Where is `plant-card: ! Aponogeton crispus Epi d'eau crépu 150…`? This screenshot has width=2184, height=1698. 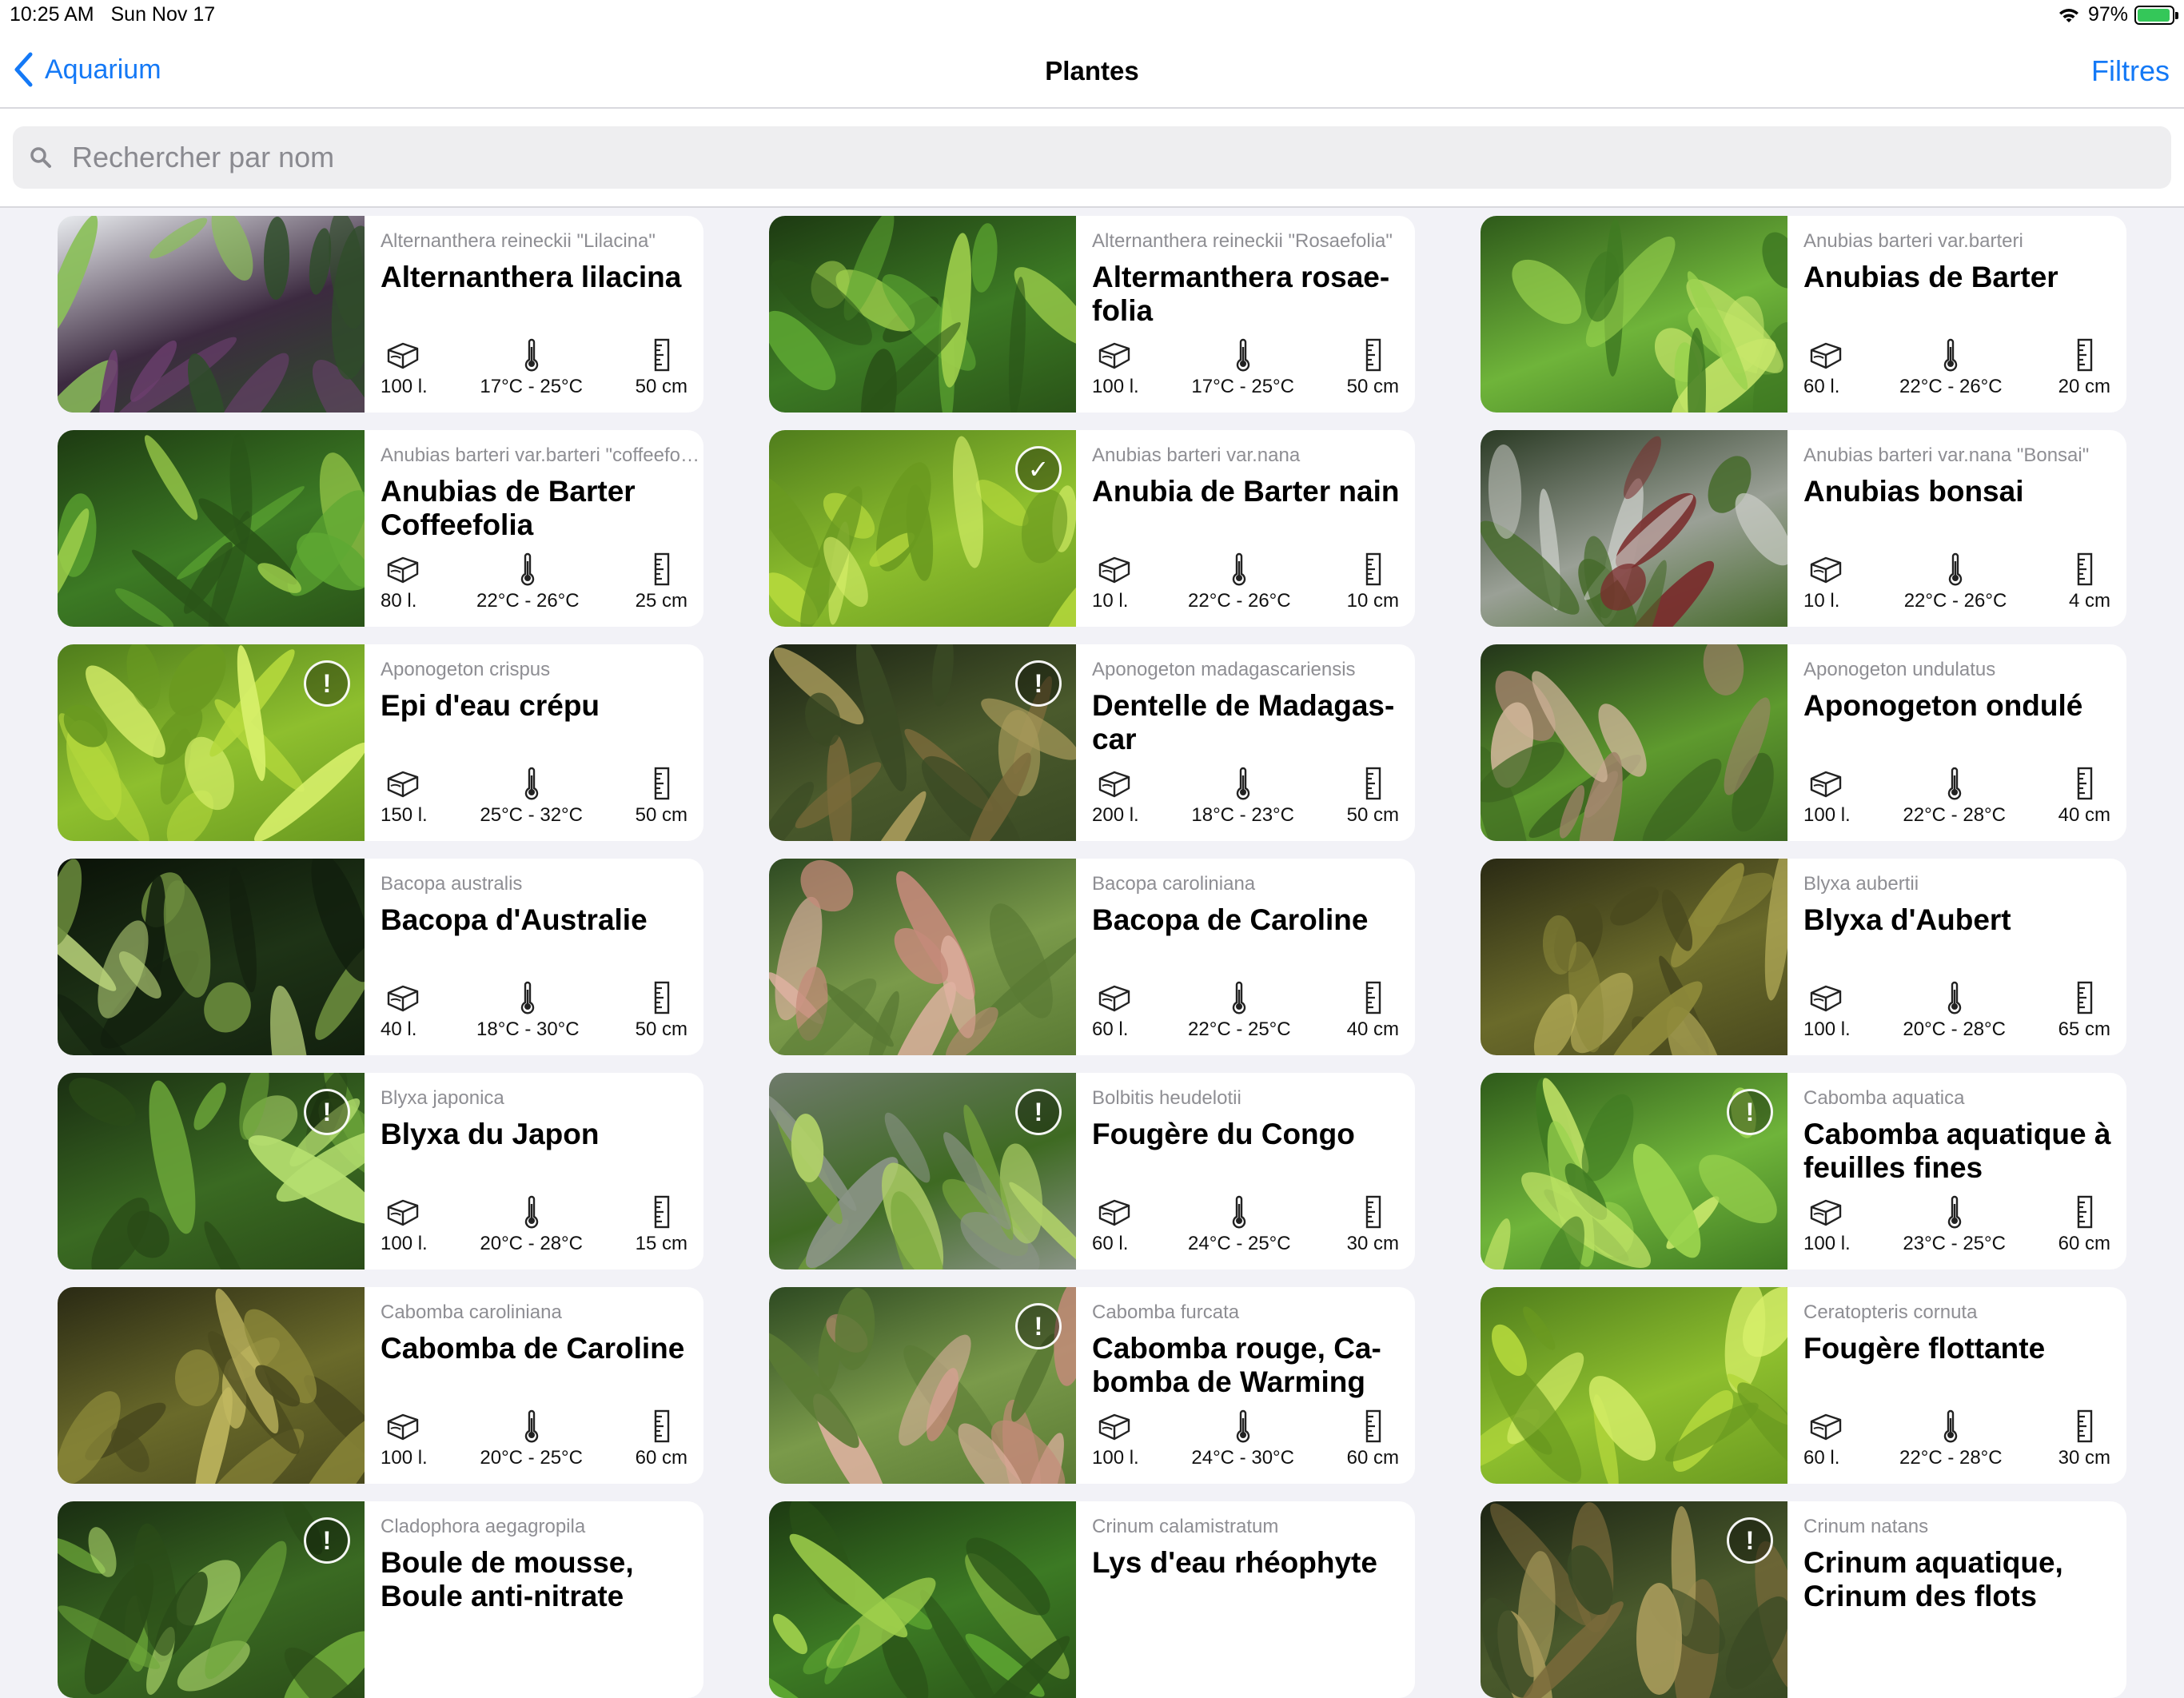 plant-card: ! Aponogeton crispus Epi d'eau crépu 150… is located at coordinates (380, 742).